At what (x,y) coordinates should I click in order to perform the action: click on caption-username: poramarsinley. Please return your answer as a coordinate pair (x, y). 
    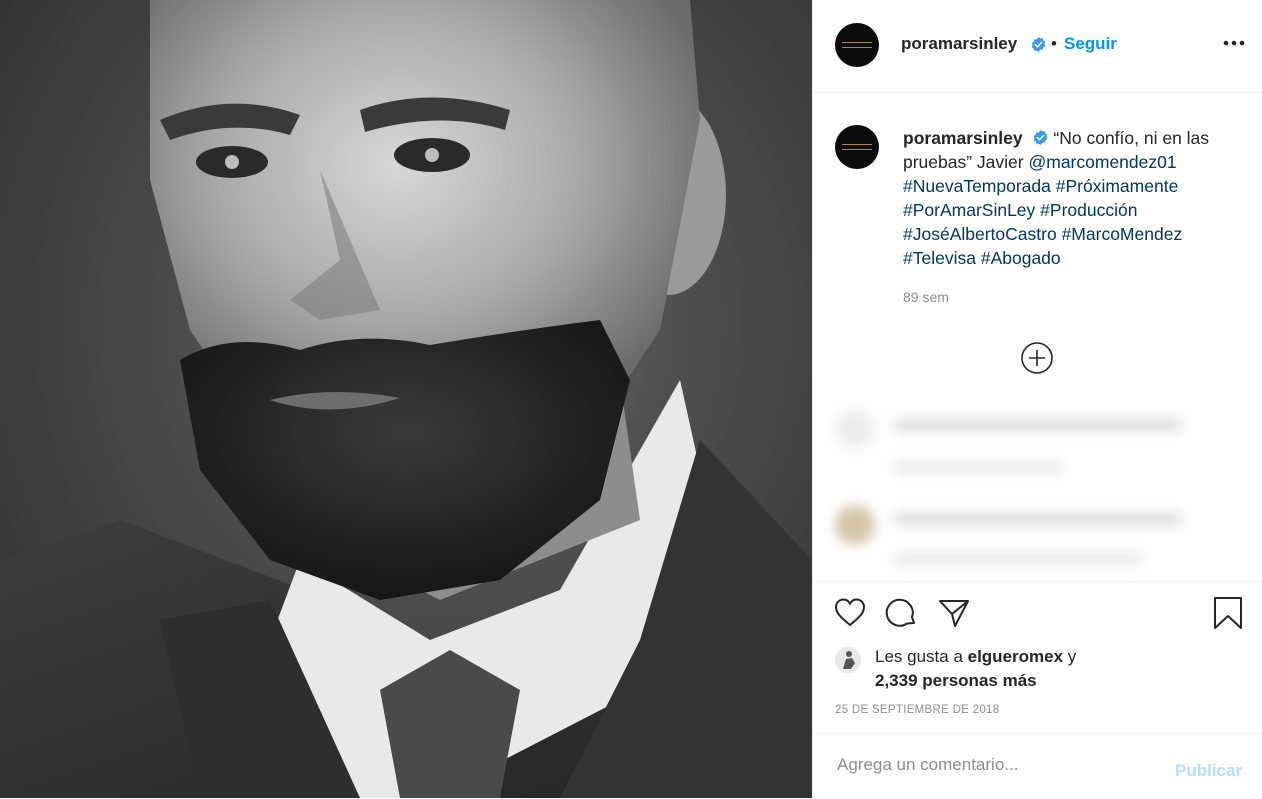
    Looking at the image, I should click on (963, 138).